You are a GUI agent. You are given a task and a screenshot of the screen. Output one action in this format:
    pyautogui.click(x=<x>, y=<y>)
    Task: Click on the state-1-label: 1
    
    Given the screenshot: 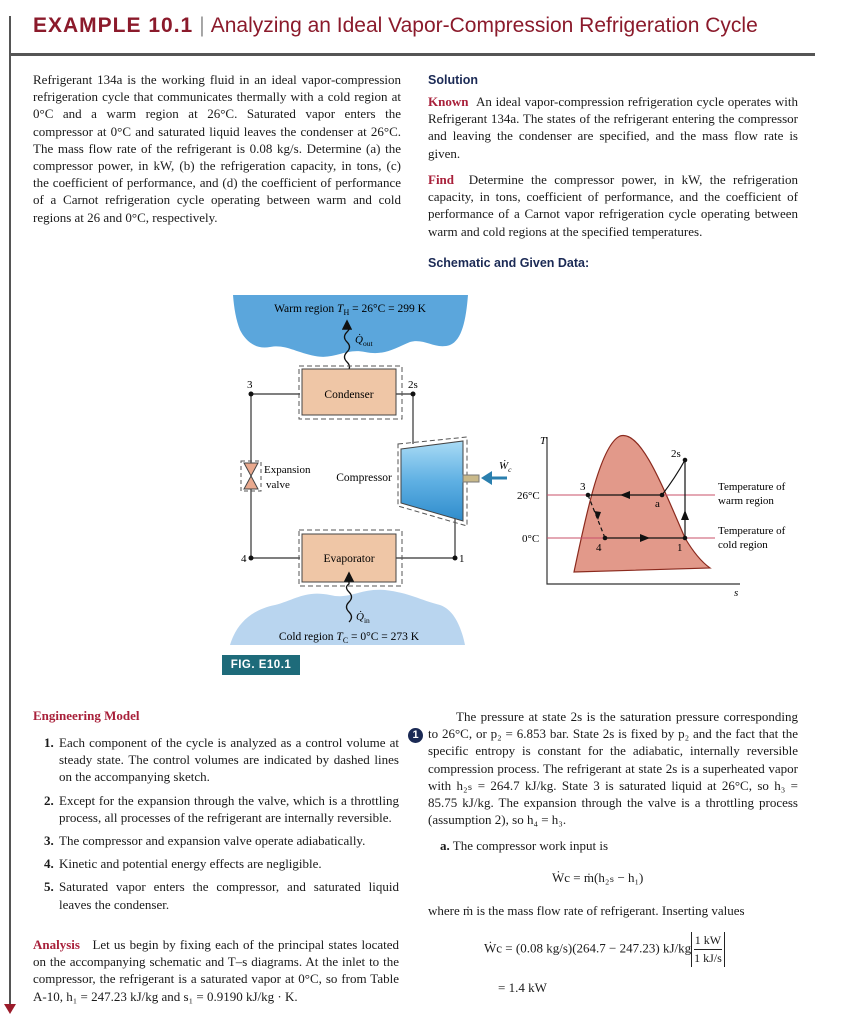 What is the action you would take?
    pyautogui.click(x=462, y=559)
    